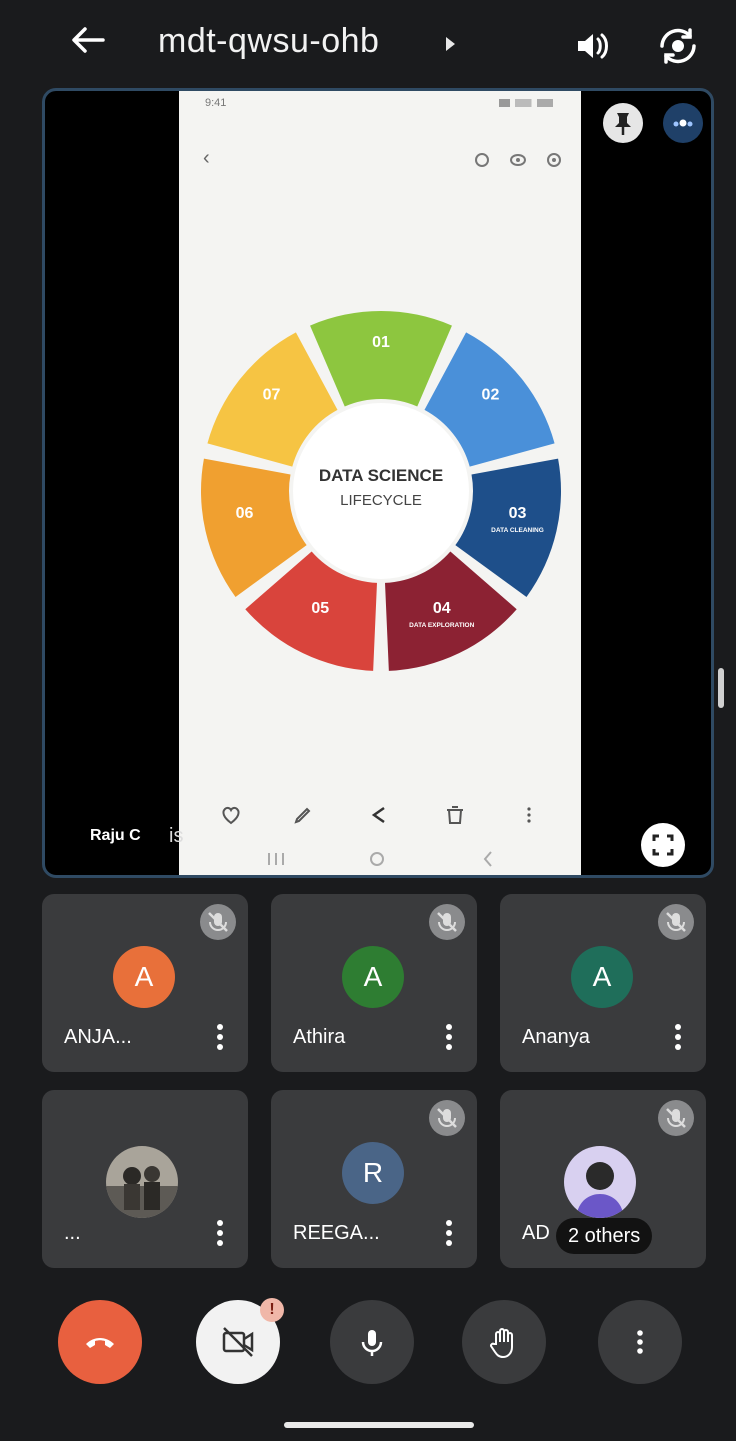  I want to click on speaker-icon, so click(592, 46).